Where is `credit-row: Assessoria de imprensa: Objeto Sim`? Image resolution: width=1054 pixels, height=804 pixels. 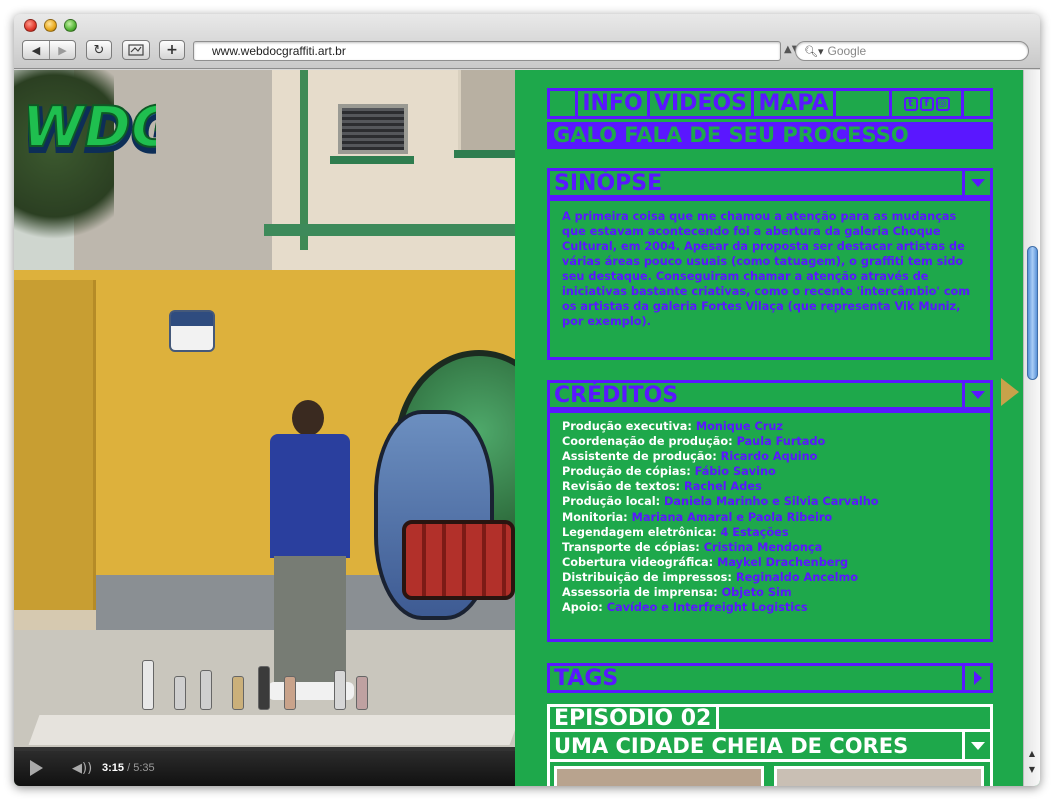
credit-row: Assessoria de imprensa: Objeto Sim is located at coordinates (770, 592).